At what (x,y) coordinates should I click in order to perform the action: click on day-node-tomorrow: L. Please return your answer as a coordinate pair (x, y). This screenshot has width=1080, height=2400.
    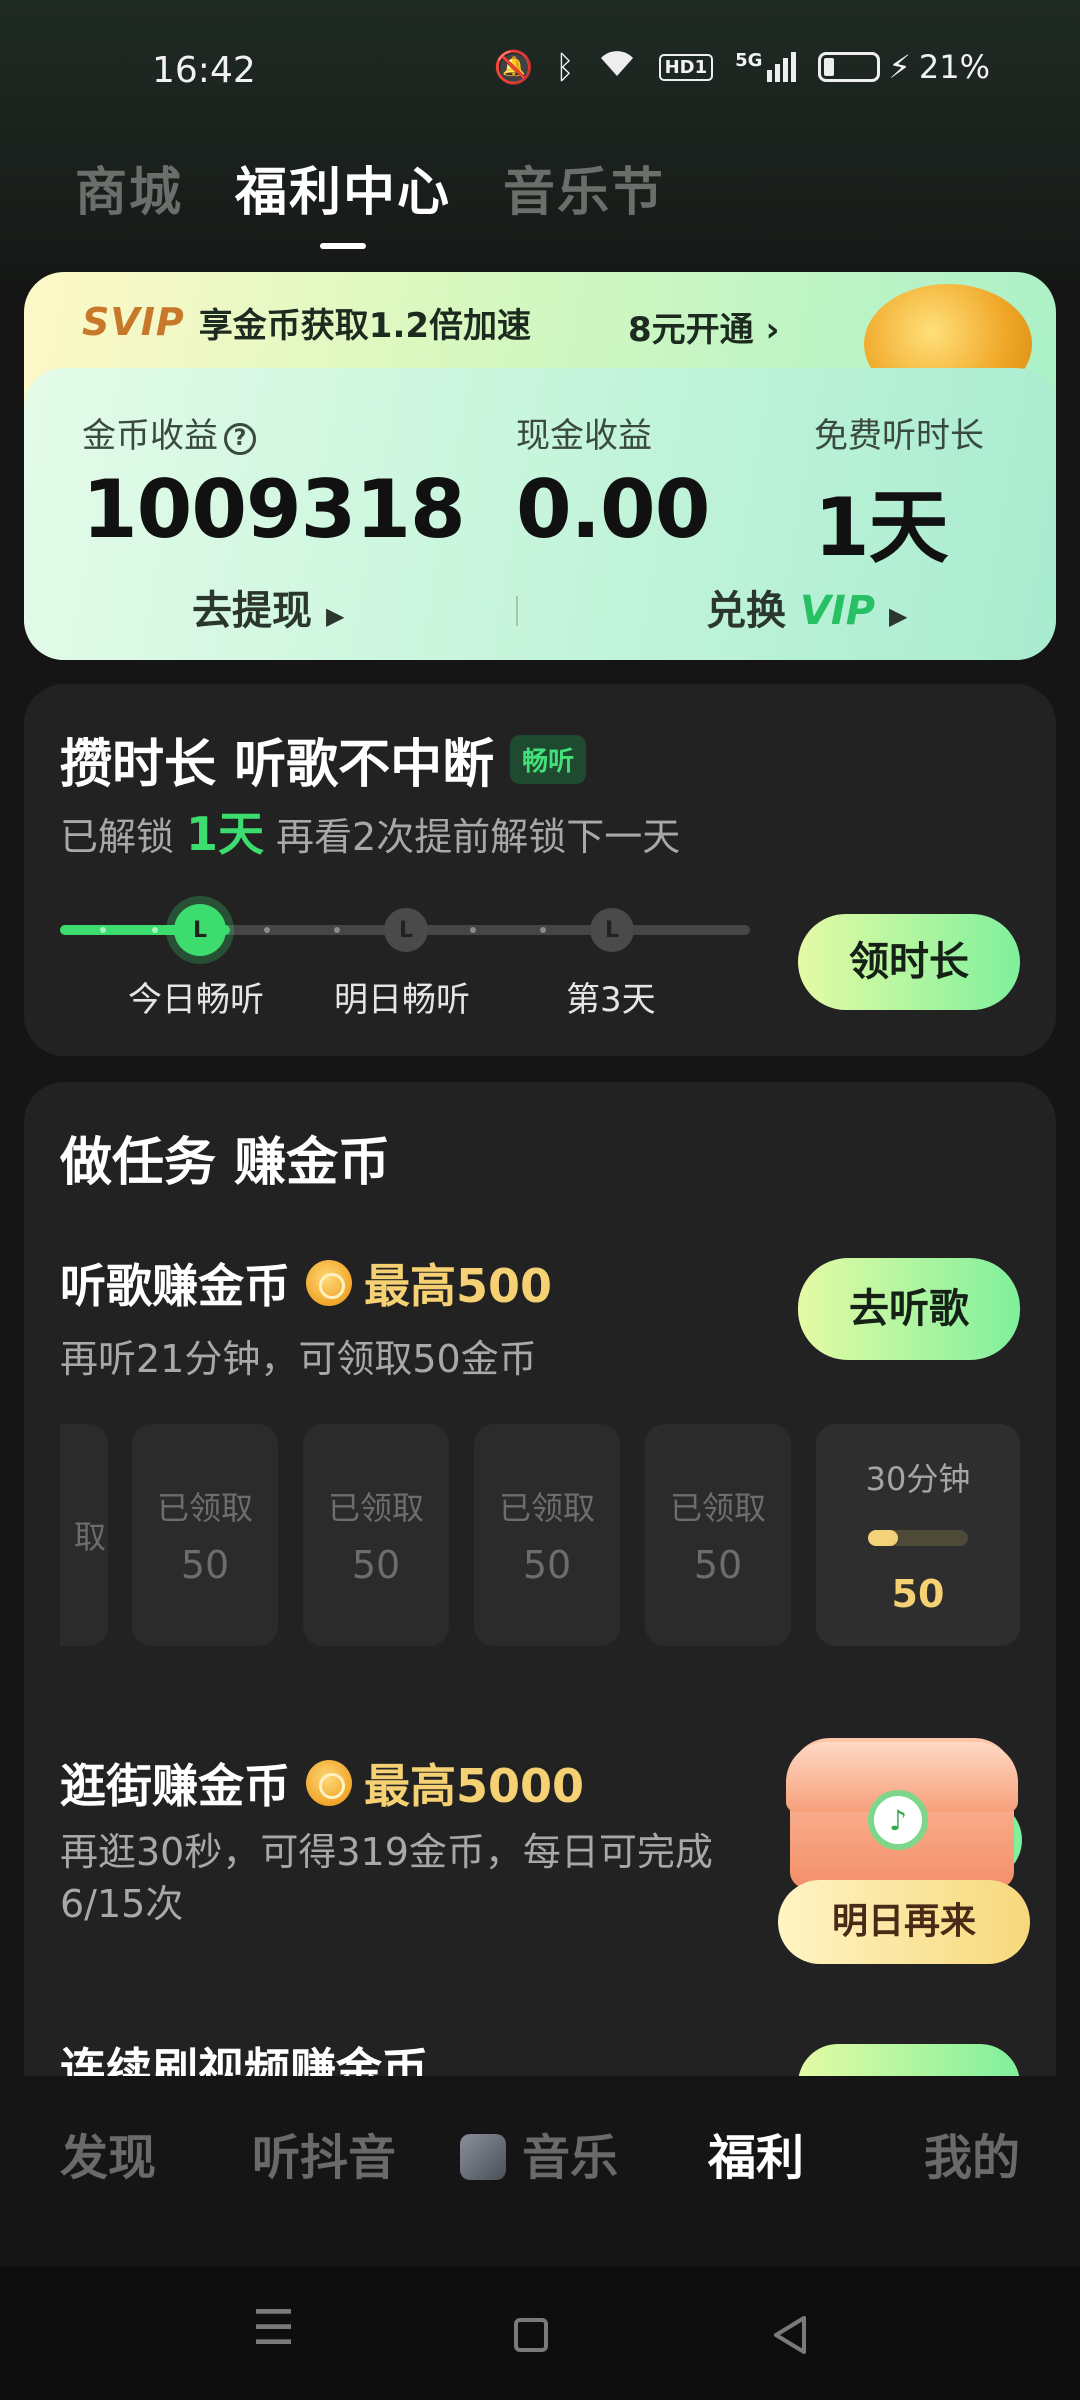
    Looking at the image, I should click on (406, 930).